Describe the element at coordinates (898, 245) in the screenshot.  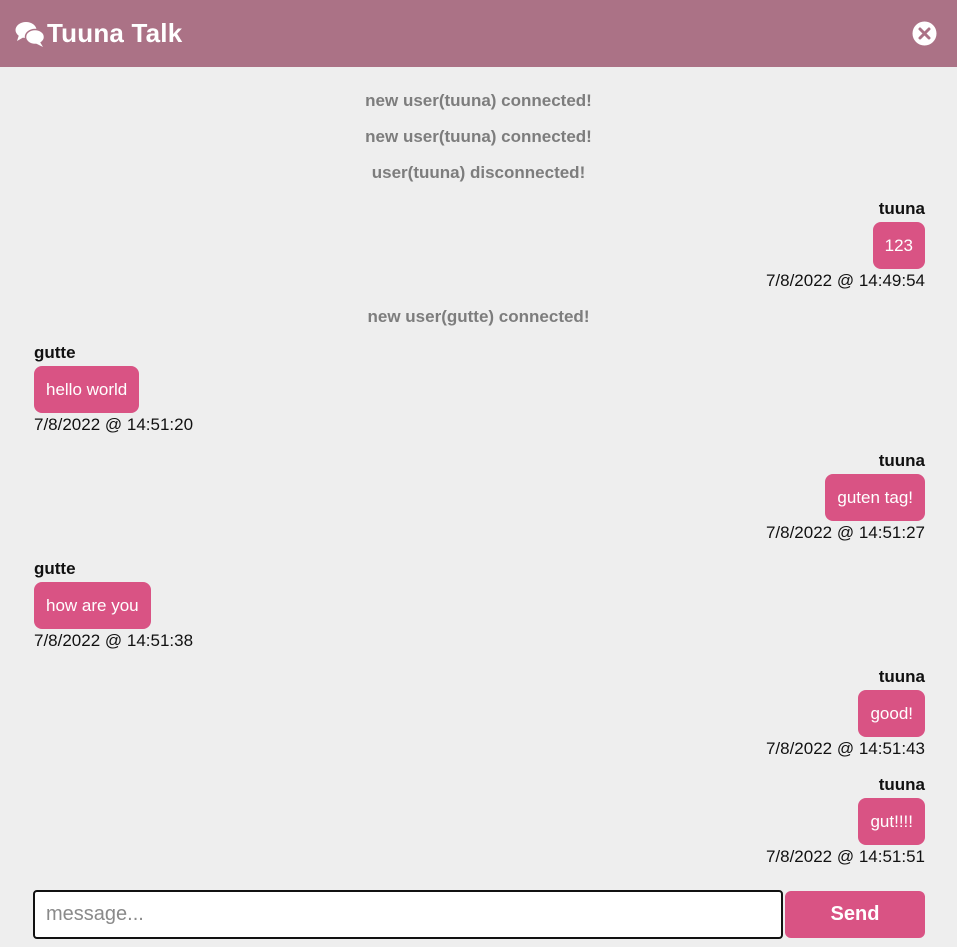
I see `message-bubble: 123` at that location.